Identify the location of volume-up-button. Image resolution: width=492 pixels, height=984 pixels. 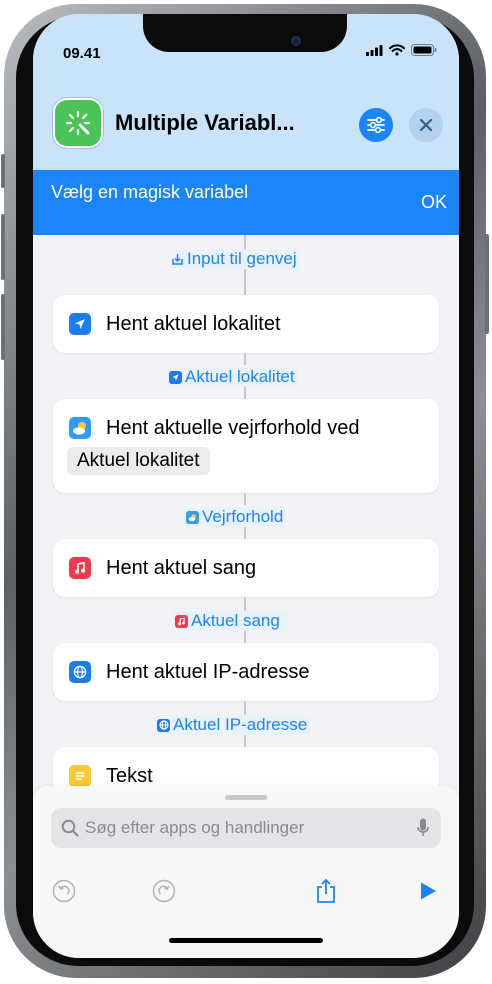
(3, 247).